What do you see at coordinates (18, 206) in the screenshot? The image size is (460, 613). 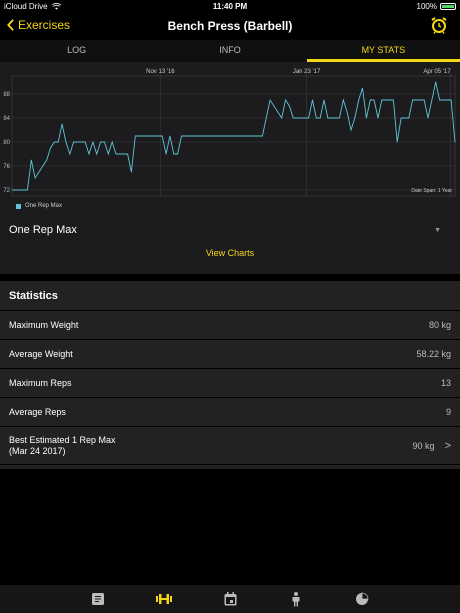 I see `legend-swatch` at bounding box center [18, 206].